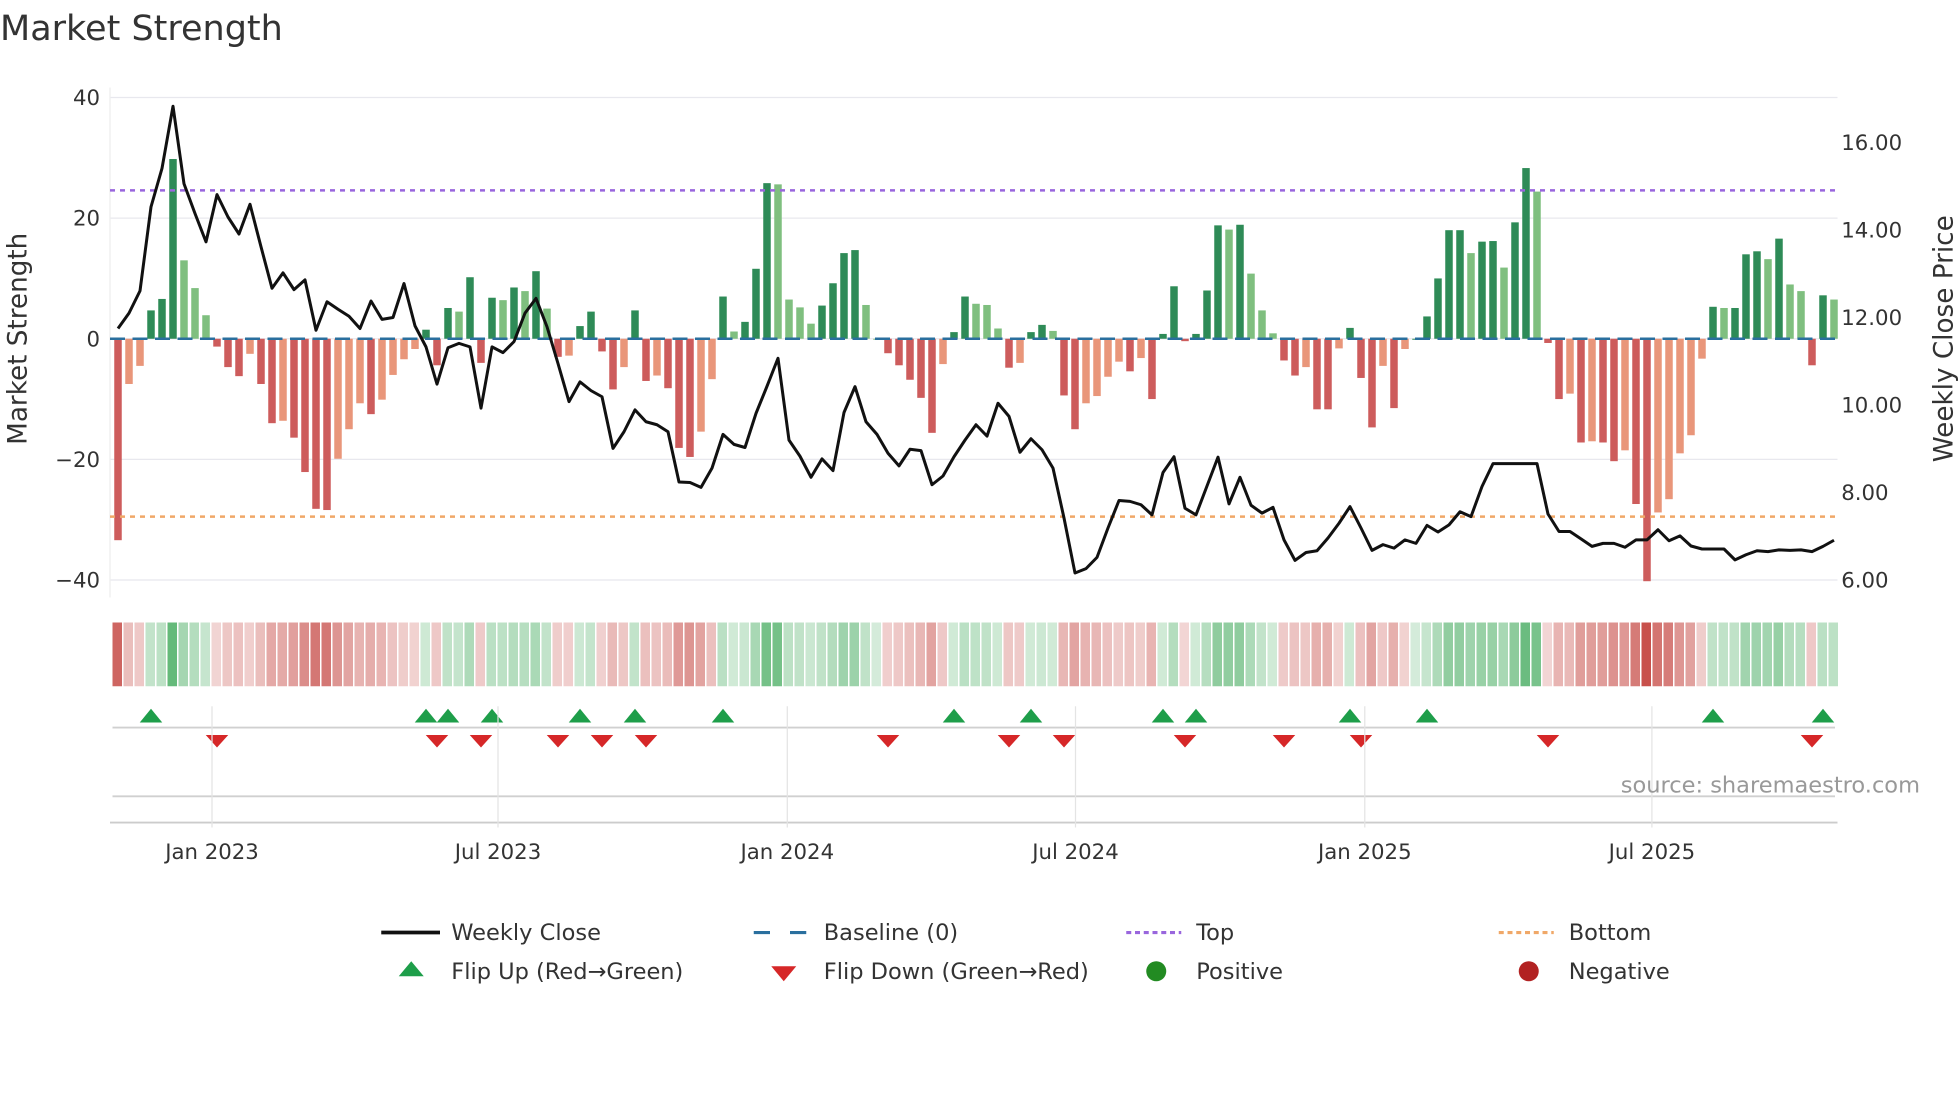 The image size is (1960, 1102). Describe the element at coordinates (787, 852) in the screenshot. I see `x-tick-label: Jan 2024` at that location.